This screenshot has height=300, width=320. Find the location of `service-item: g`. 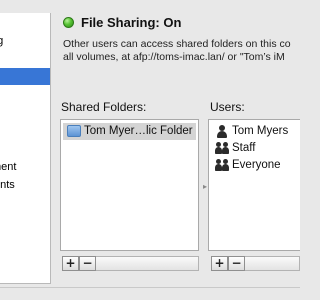

service-item: g is located at coordinates (25, 241).